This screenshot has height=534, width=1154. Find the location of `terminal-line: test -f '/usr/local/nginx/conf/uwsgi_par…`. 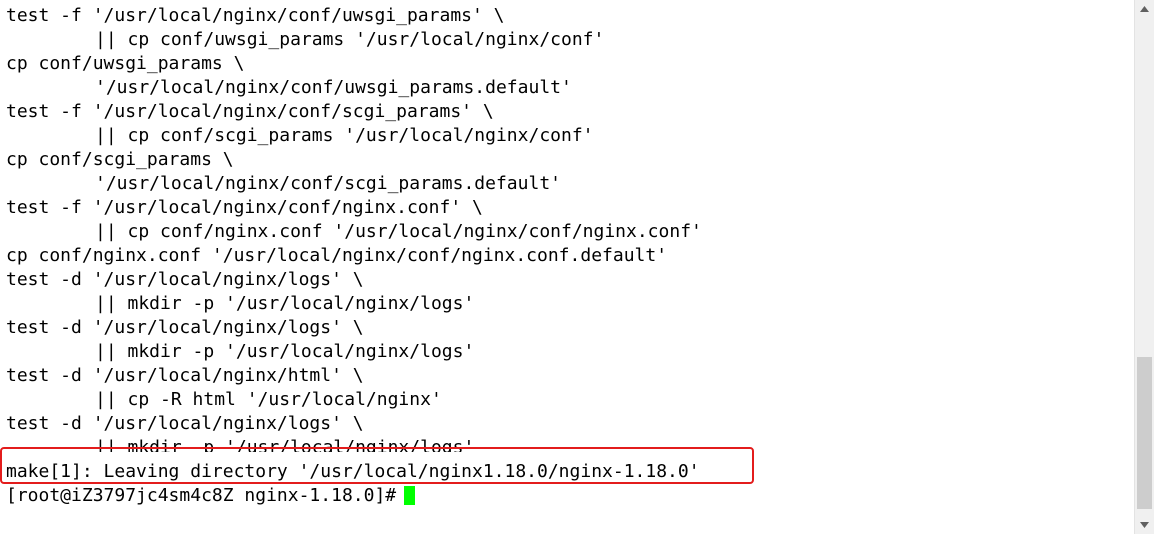

terminal-line: test -f '/usr/local/nginx/conf/uwsgi_par… is located at coordinates (354, 16).